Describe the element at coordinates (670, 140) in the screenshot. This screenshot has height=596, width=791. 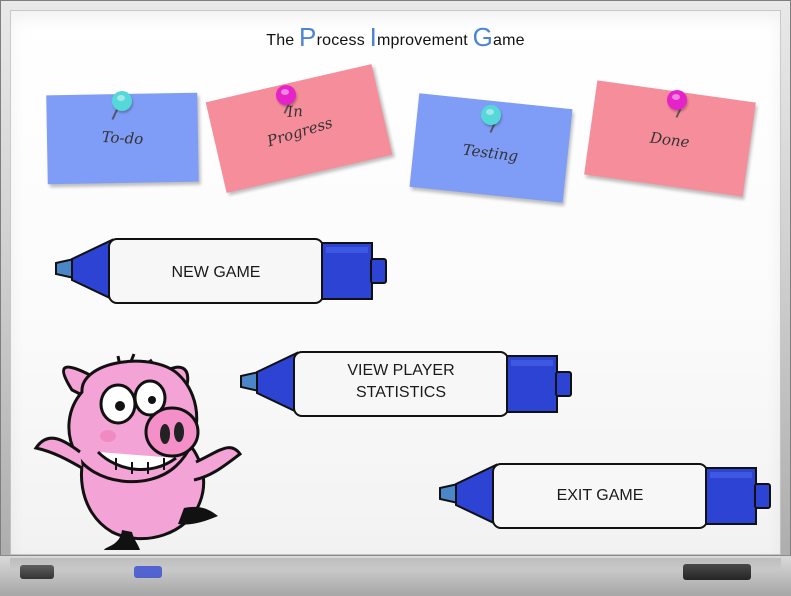
I see `note-done-label: Done` at that location.